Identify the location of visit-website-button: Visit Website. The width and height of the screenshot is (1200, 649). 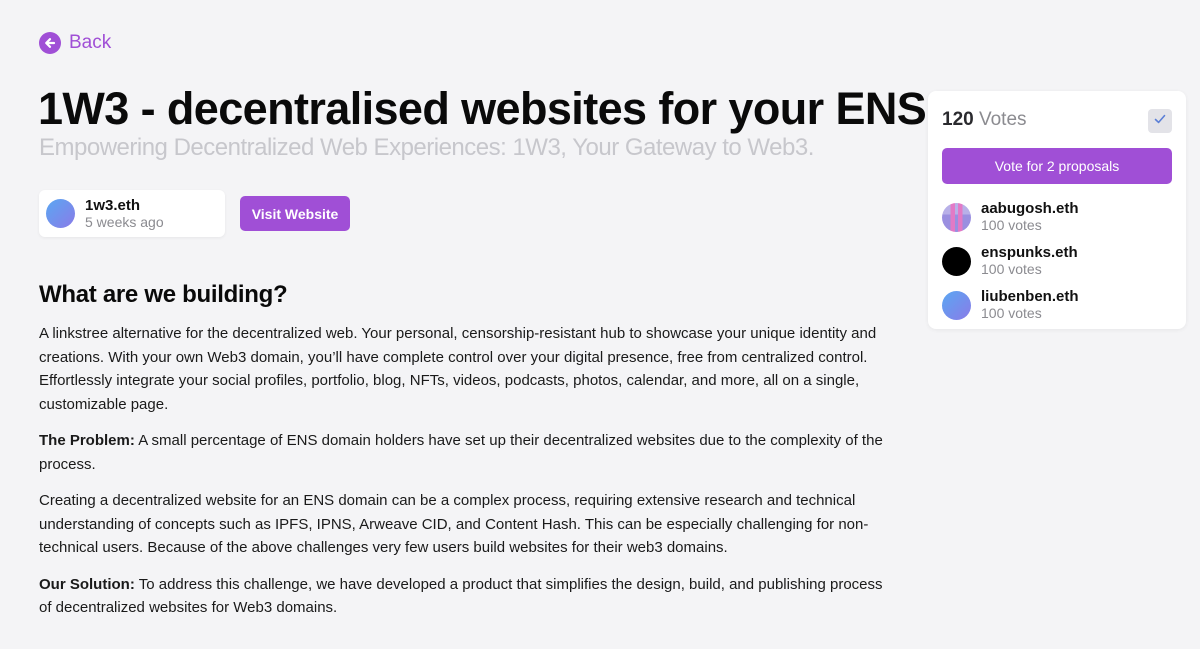
(295, 213).